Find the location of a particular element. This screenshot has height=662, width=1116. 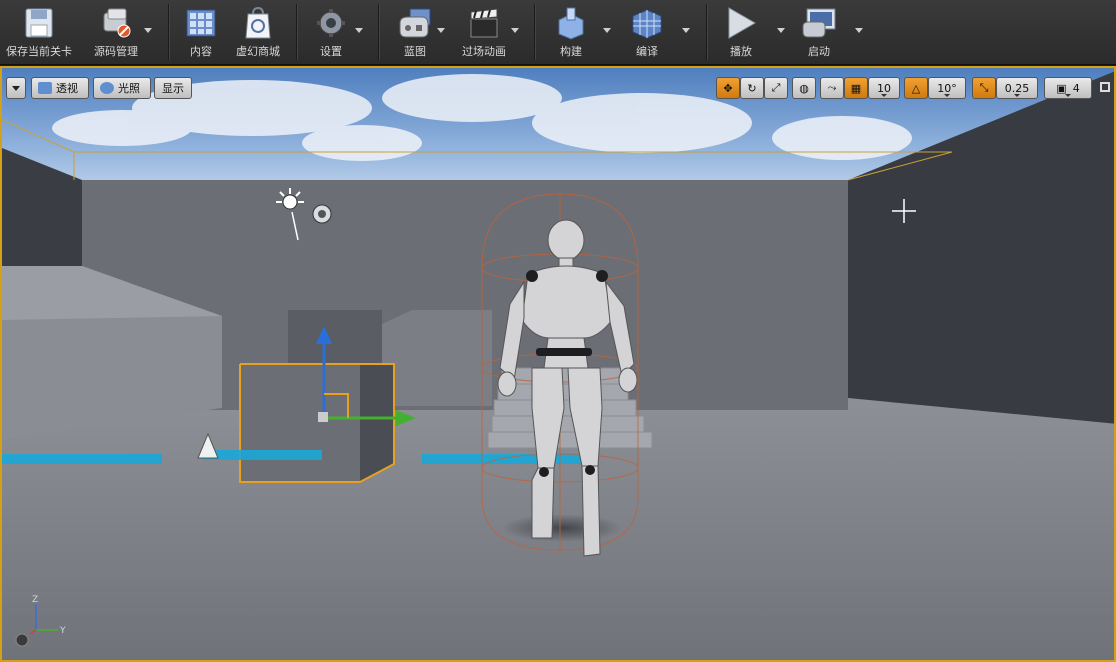

settings-button: 设置 is located at coordinates (331, 32).